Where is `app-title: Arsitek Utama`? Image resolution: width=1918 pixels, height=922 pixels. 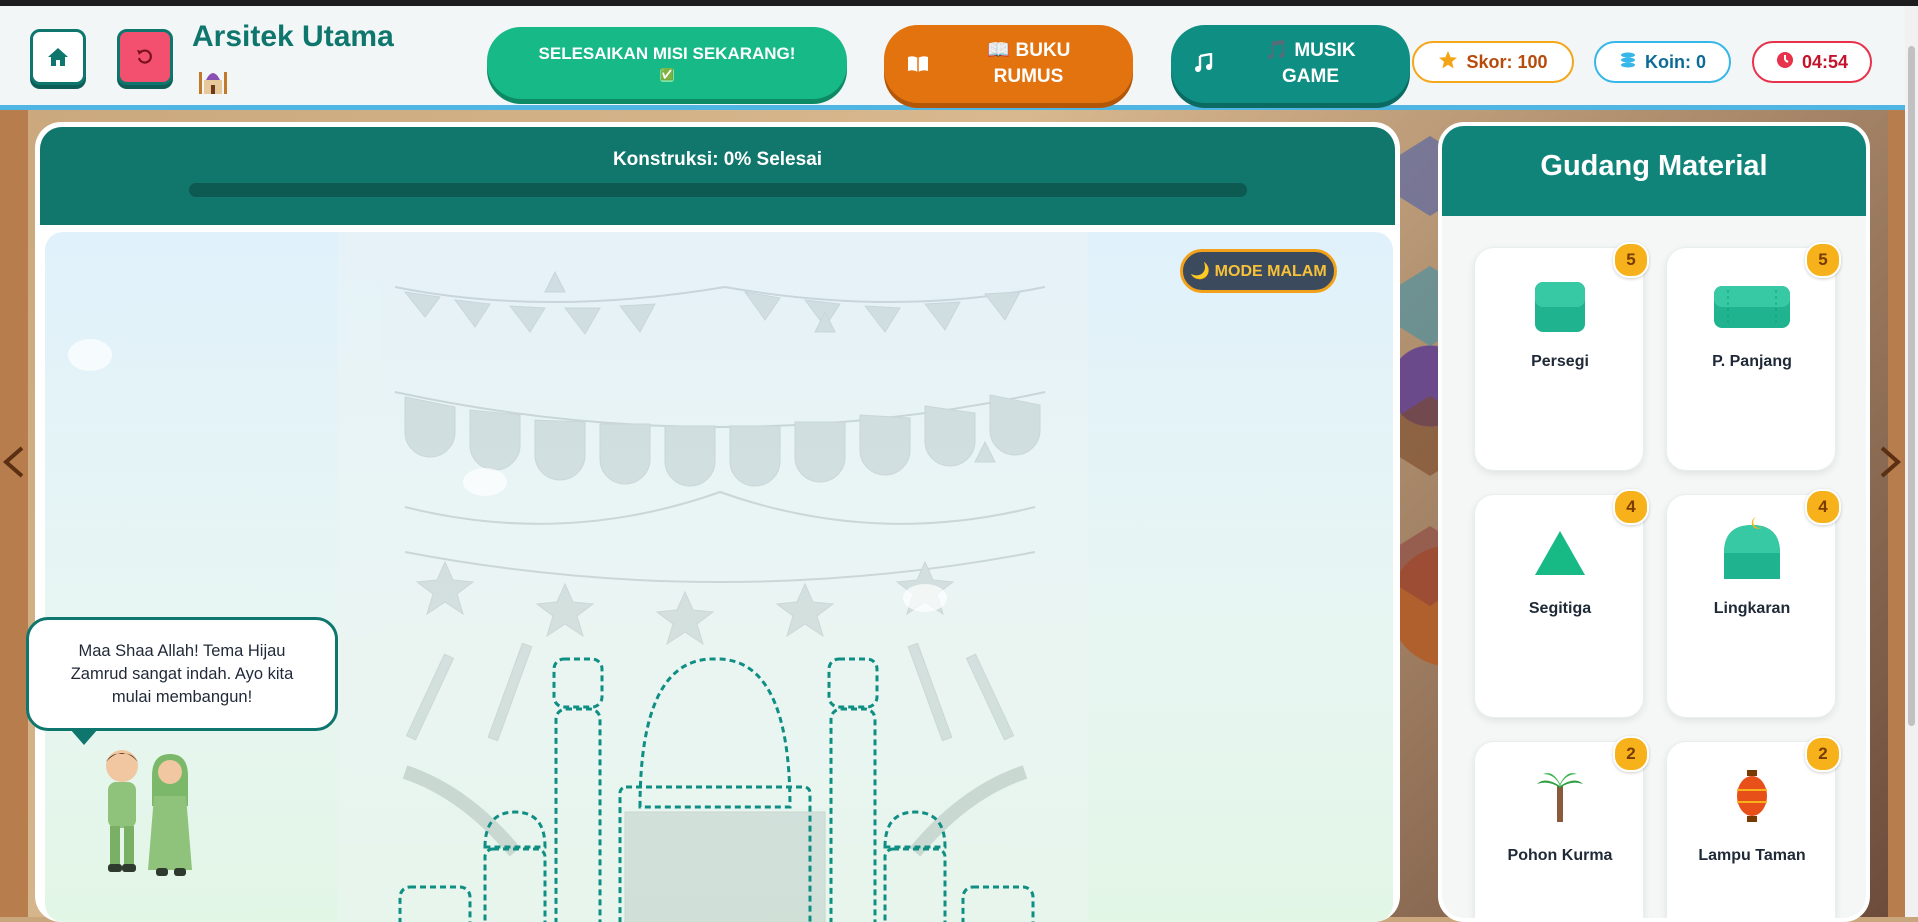
app-title: Arsitek Utama is located at coordinates (293, 36).